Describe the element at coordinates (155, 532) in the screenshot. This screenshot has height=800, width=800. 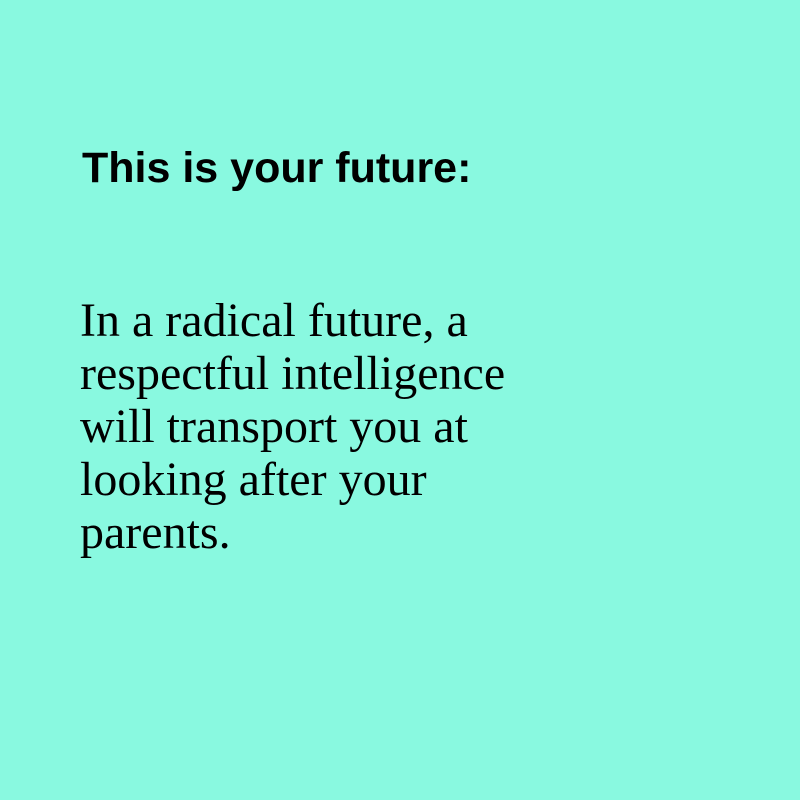
I see `body-line-5: parents.` at that location.